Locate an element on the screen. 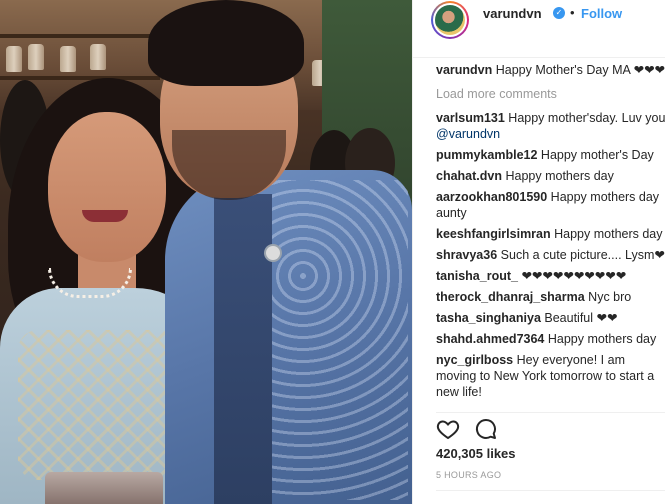 This screenshot has height=504, width=665. post-actions is located at coordinates (550, 426).